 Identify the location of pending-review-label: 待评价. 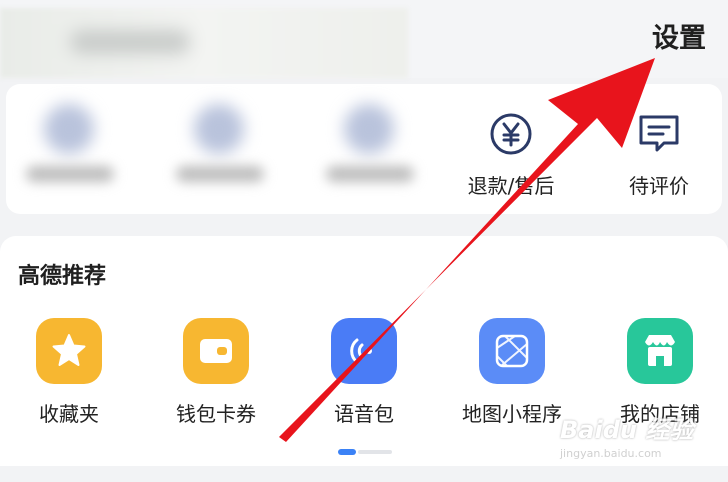
(659, 186).